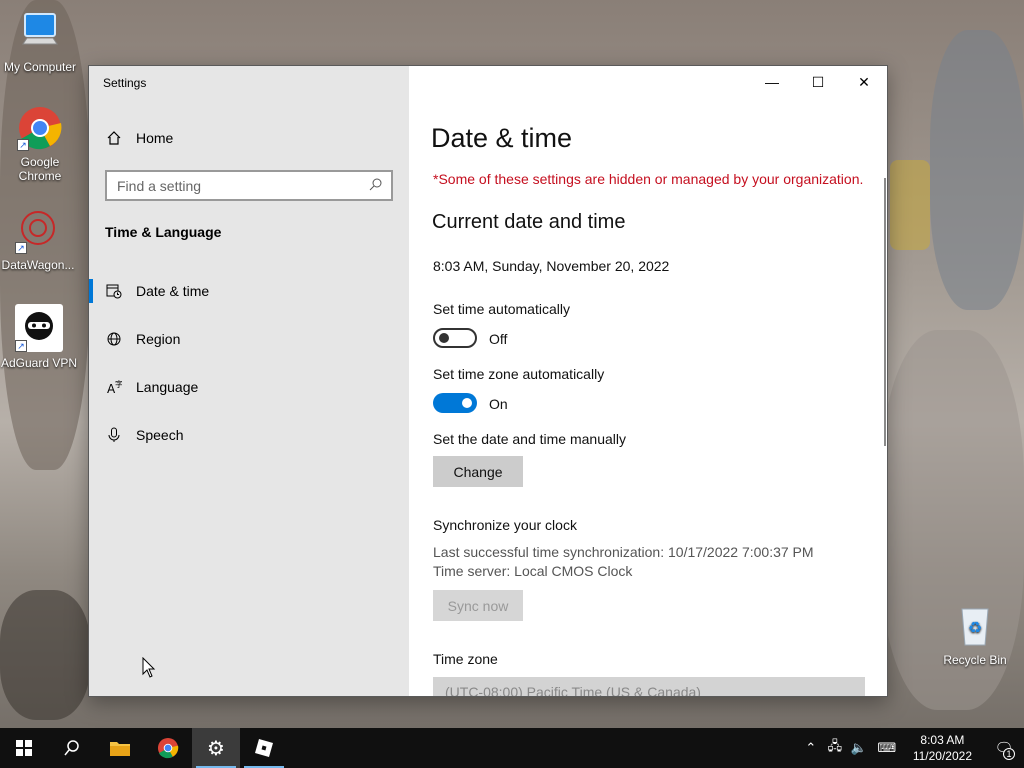  I want to click on desktop-icon-google-chrome: ↗ Google Chrome, so click(40, 144).